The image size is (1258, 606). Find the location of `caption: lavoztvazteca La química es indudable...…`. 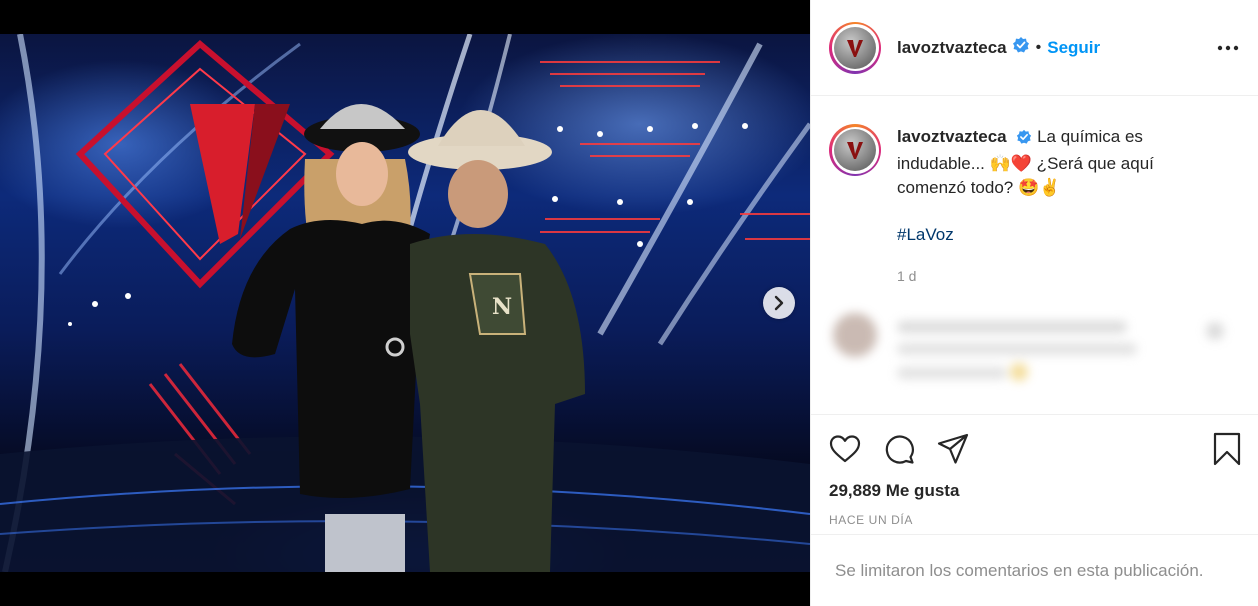

caption: lavoztvazteca La química es indudable...… is located at coordinates (1047, 206).